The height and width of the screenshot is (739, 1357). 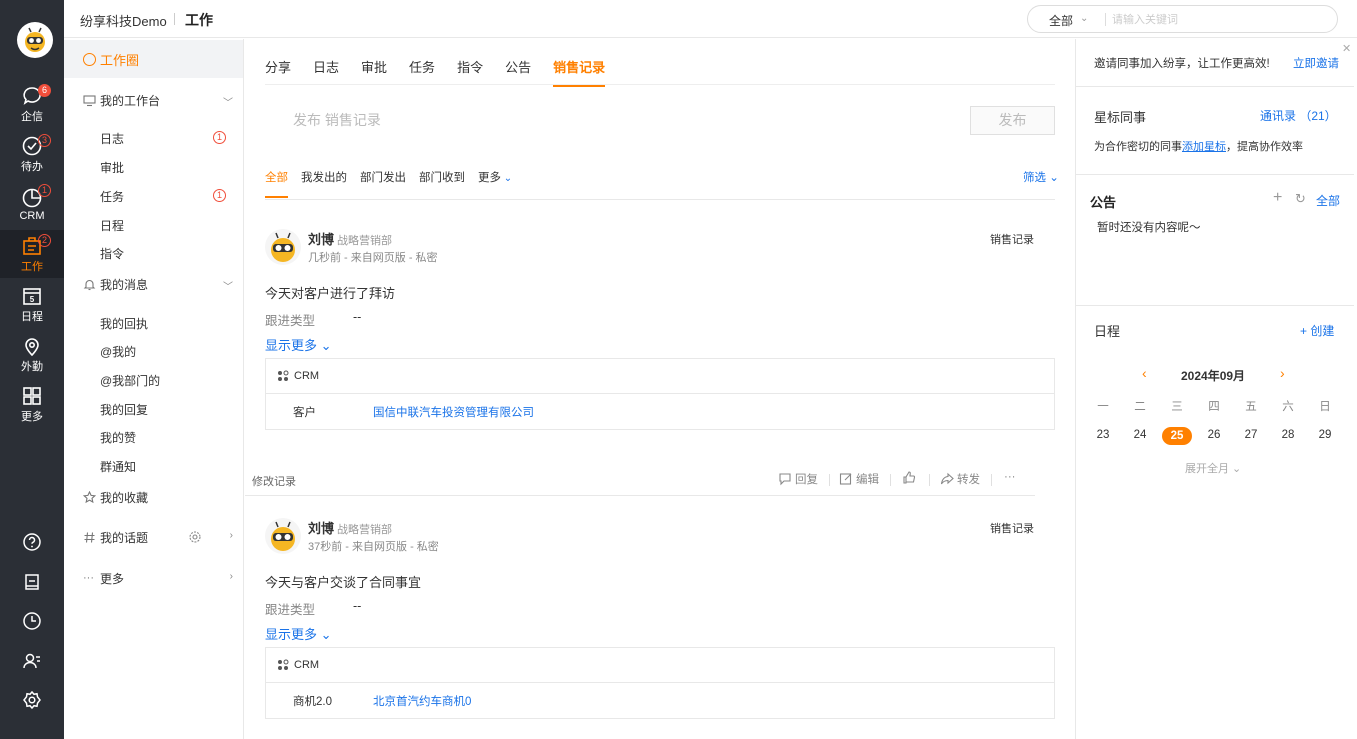 What do you see at coordinates (1177, 436) in the screenshot?
I see `calendar-day-today: 25` at bounding box center [1177, 436].